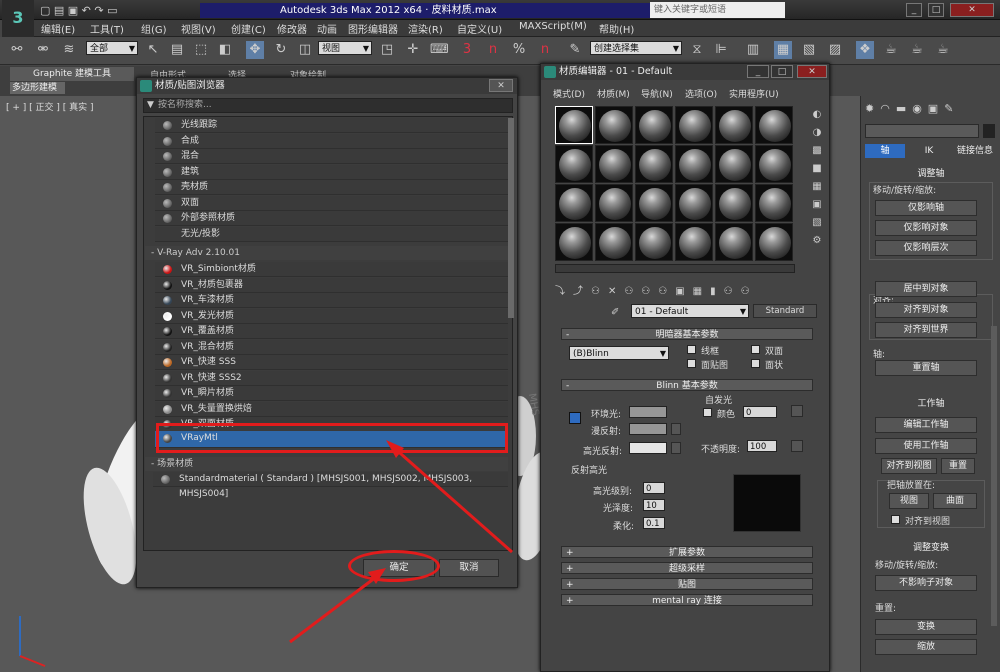 This screenshot has height=672, width=1000. What do you see at coordinates (335, 608) in the screenshot?
I see `arrow-to-ok` at bounding box center [335, 608].